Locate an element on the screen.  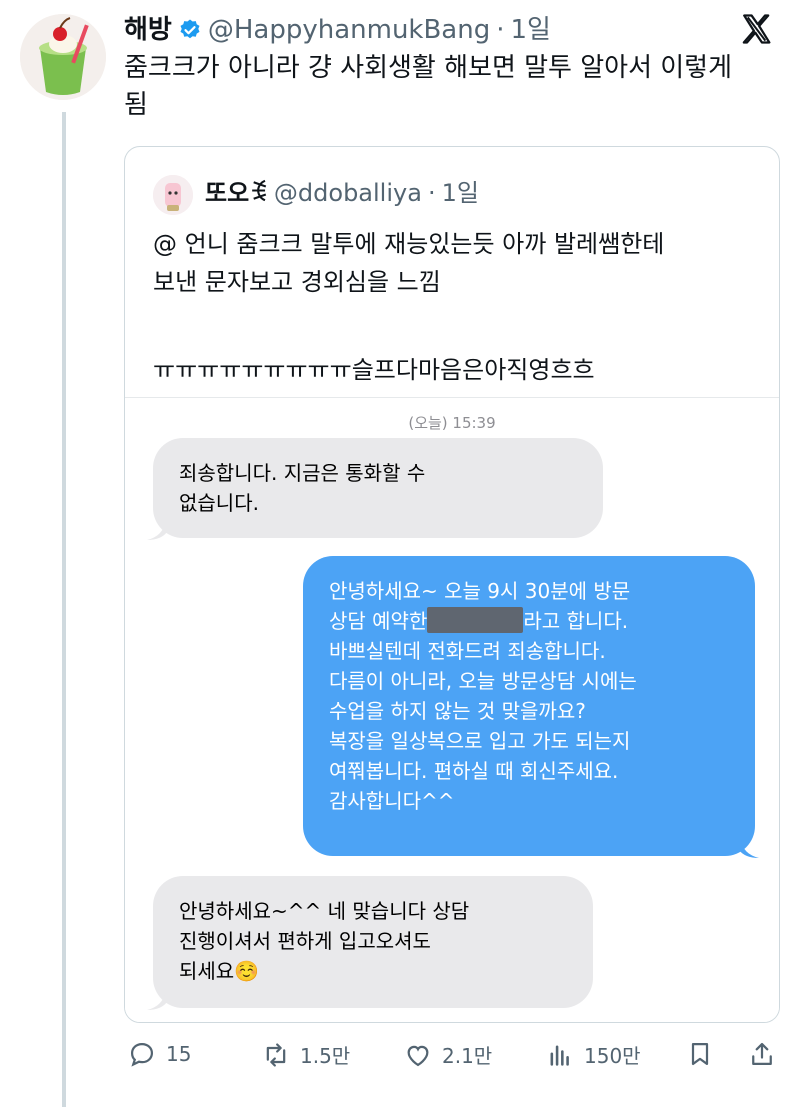
incoming-message: 안녕하세요~^^ 네 맞습니다 상담 진행이셔서 편하게 입고오셔도 되세요☺️ is located at coordinates (373, 942).